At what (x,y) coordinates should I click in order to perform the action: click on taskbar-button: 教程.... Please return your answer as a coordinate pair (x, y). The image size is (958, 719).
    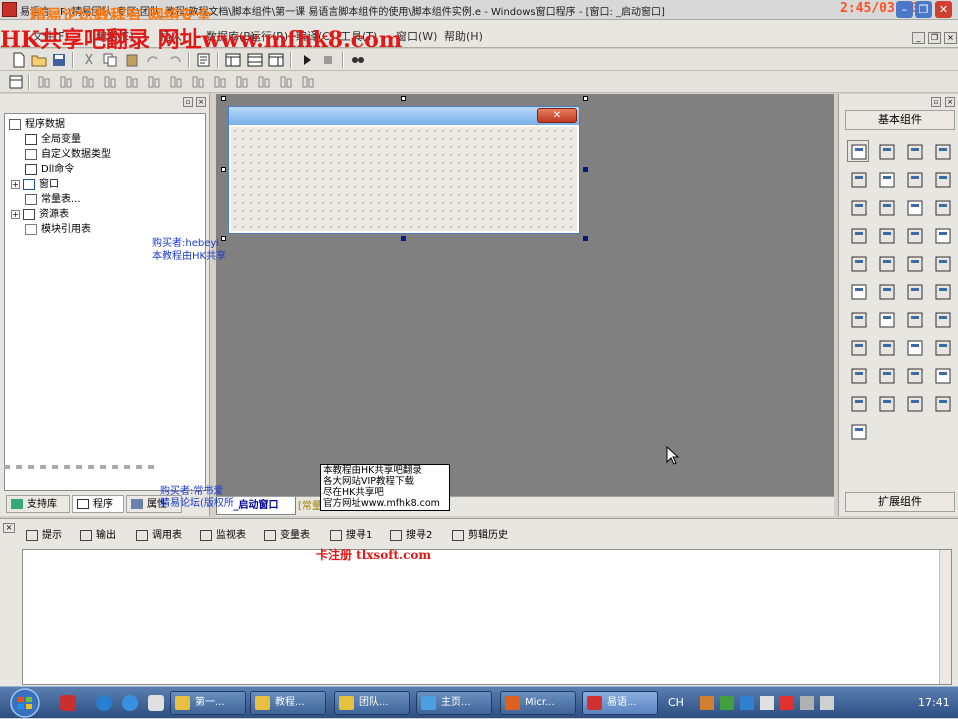
    Looking at the image, I should click on (288, 703).